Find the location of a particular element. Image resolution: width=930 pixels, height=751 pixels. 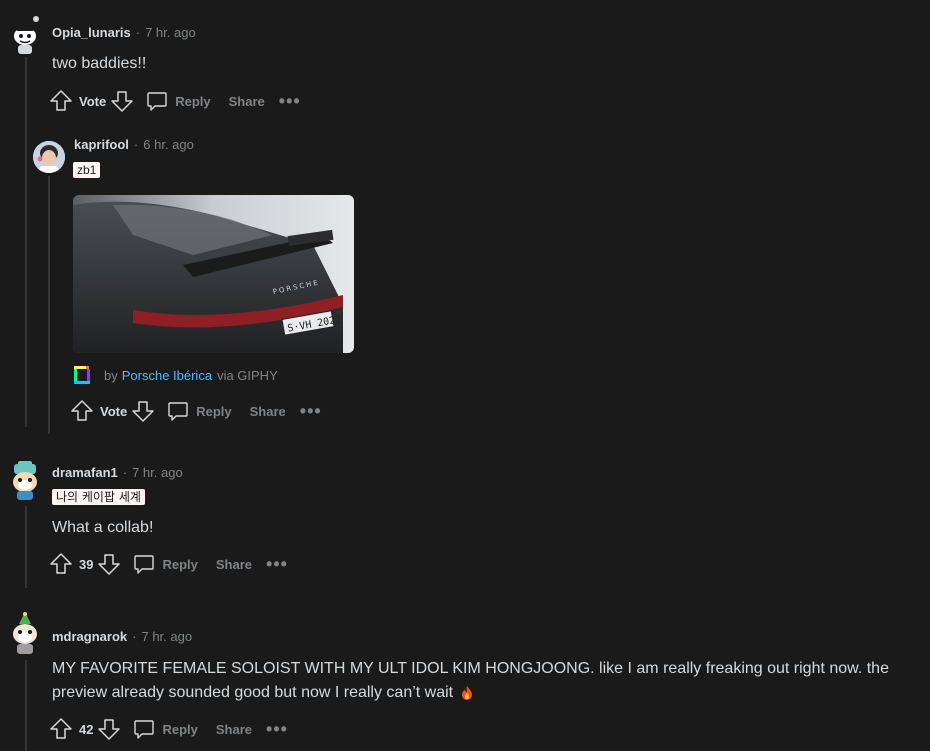

username: kaprifool is located at coordinates (101, 144).